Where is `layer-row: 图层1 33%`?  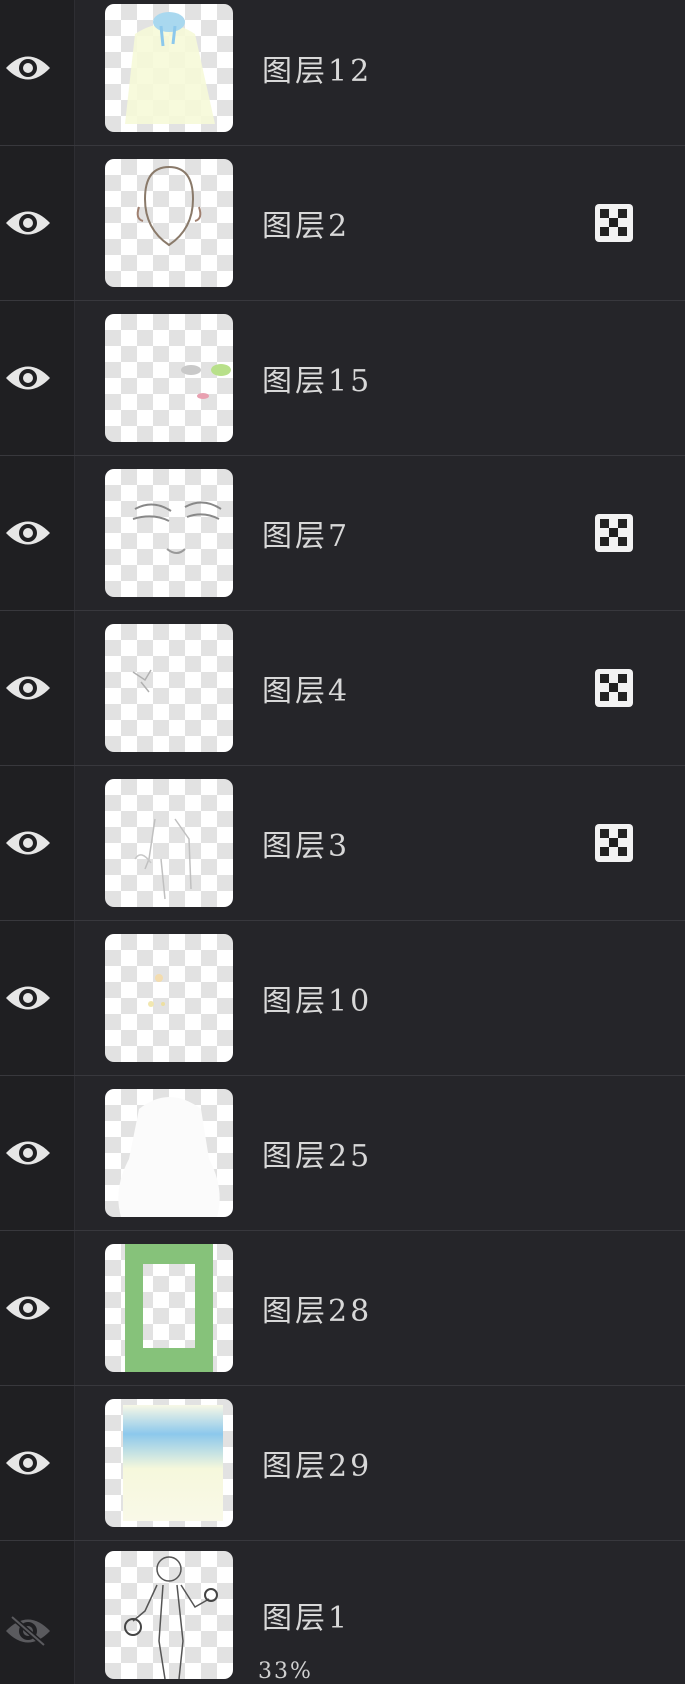
layer-row: 图层1 33% is located at coordinates (342, 1612).